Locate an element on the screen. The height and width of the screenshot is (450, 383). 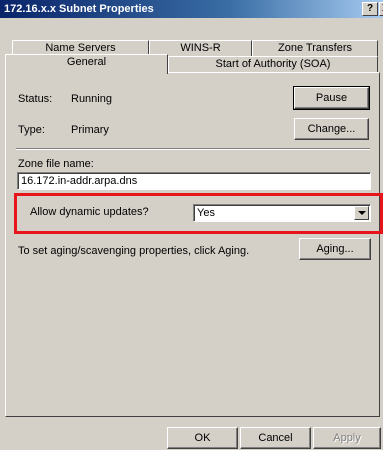
zone-file-input: 16.172.in-addr.arpa.dns is located at coordinates (194, 181).